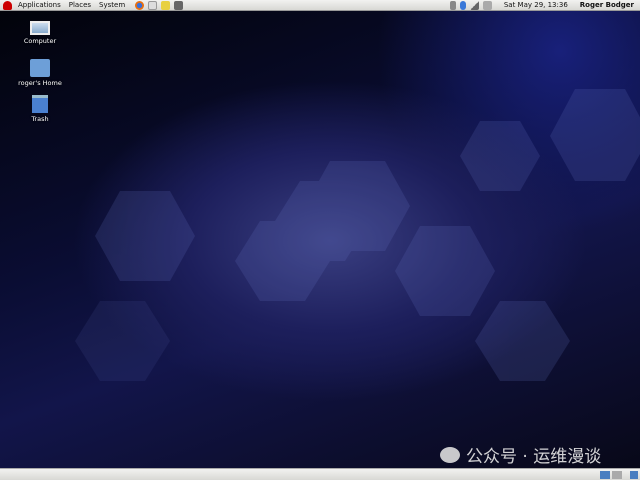 The width and height of the screenshot is (640, 480). I want to click on redhat-logo-icon, so click(7, 5).